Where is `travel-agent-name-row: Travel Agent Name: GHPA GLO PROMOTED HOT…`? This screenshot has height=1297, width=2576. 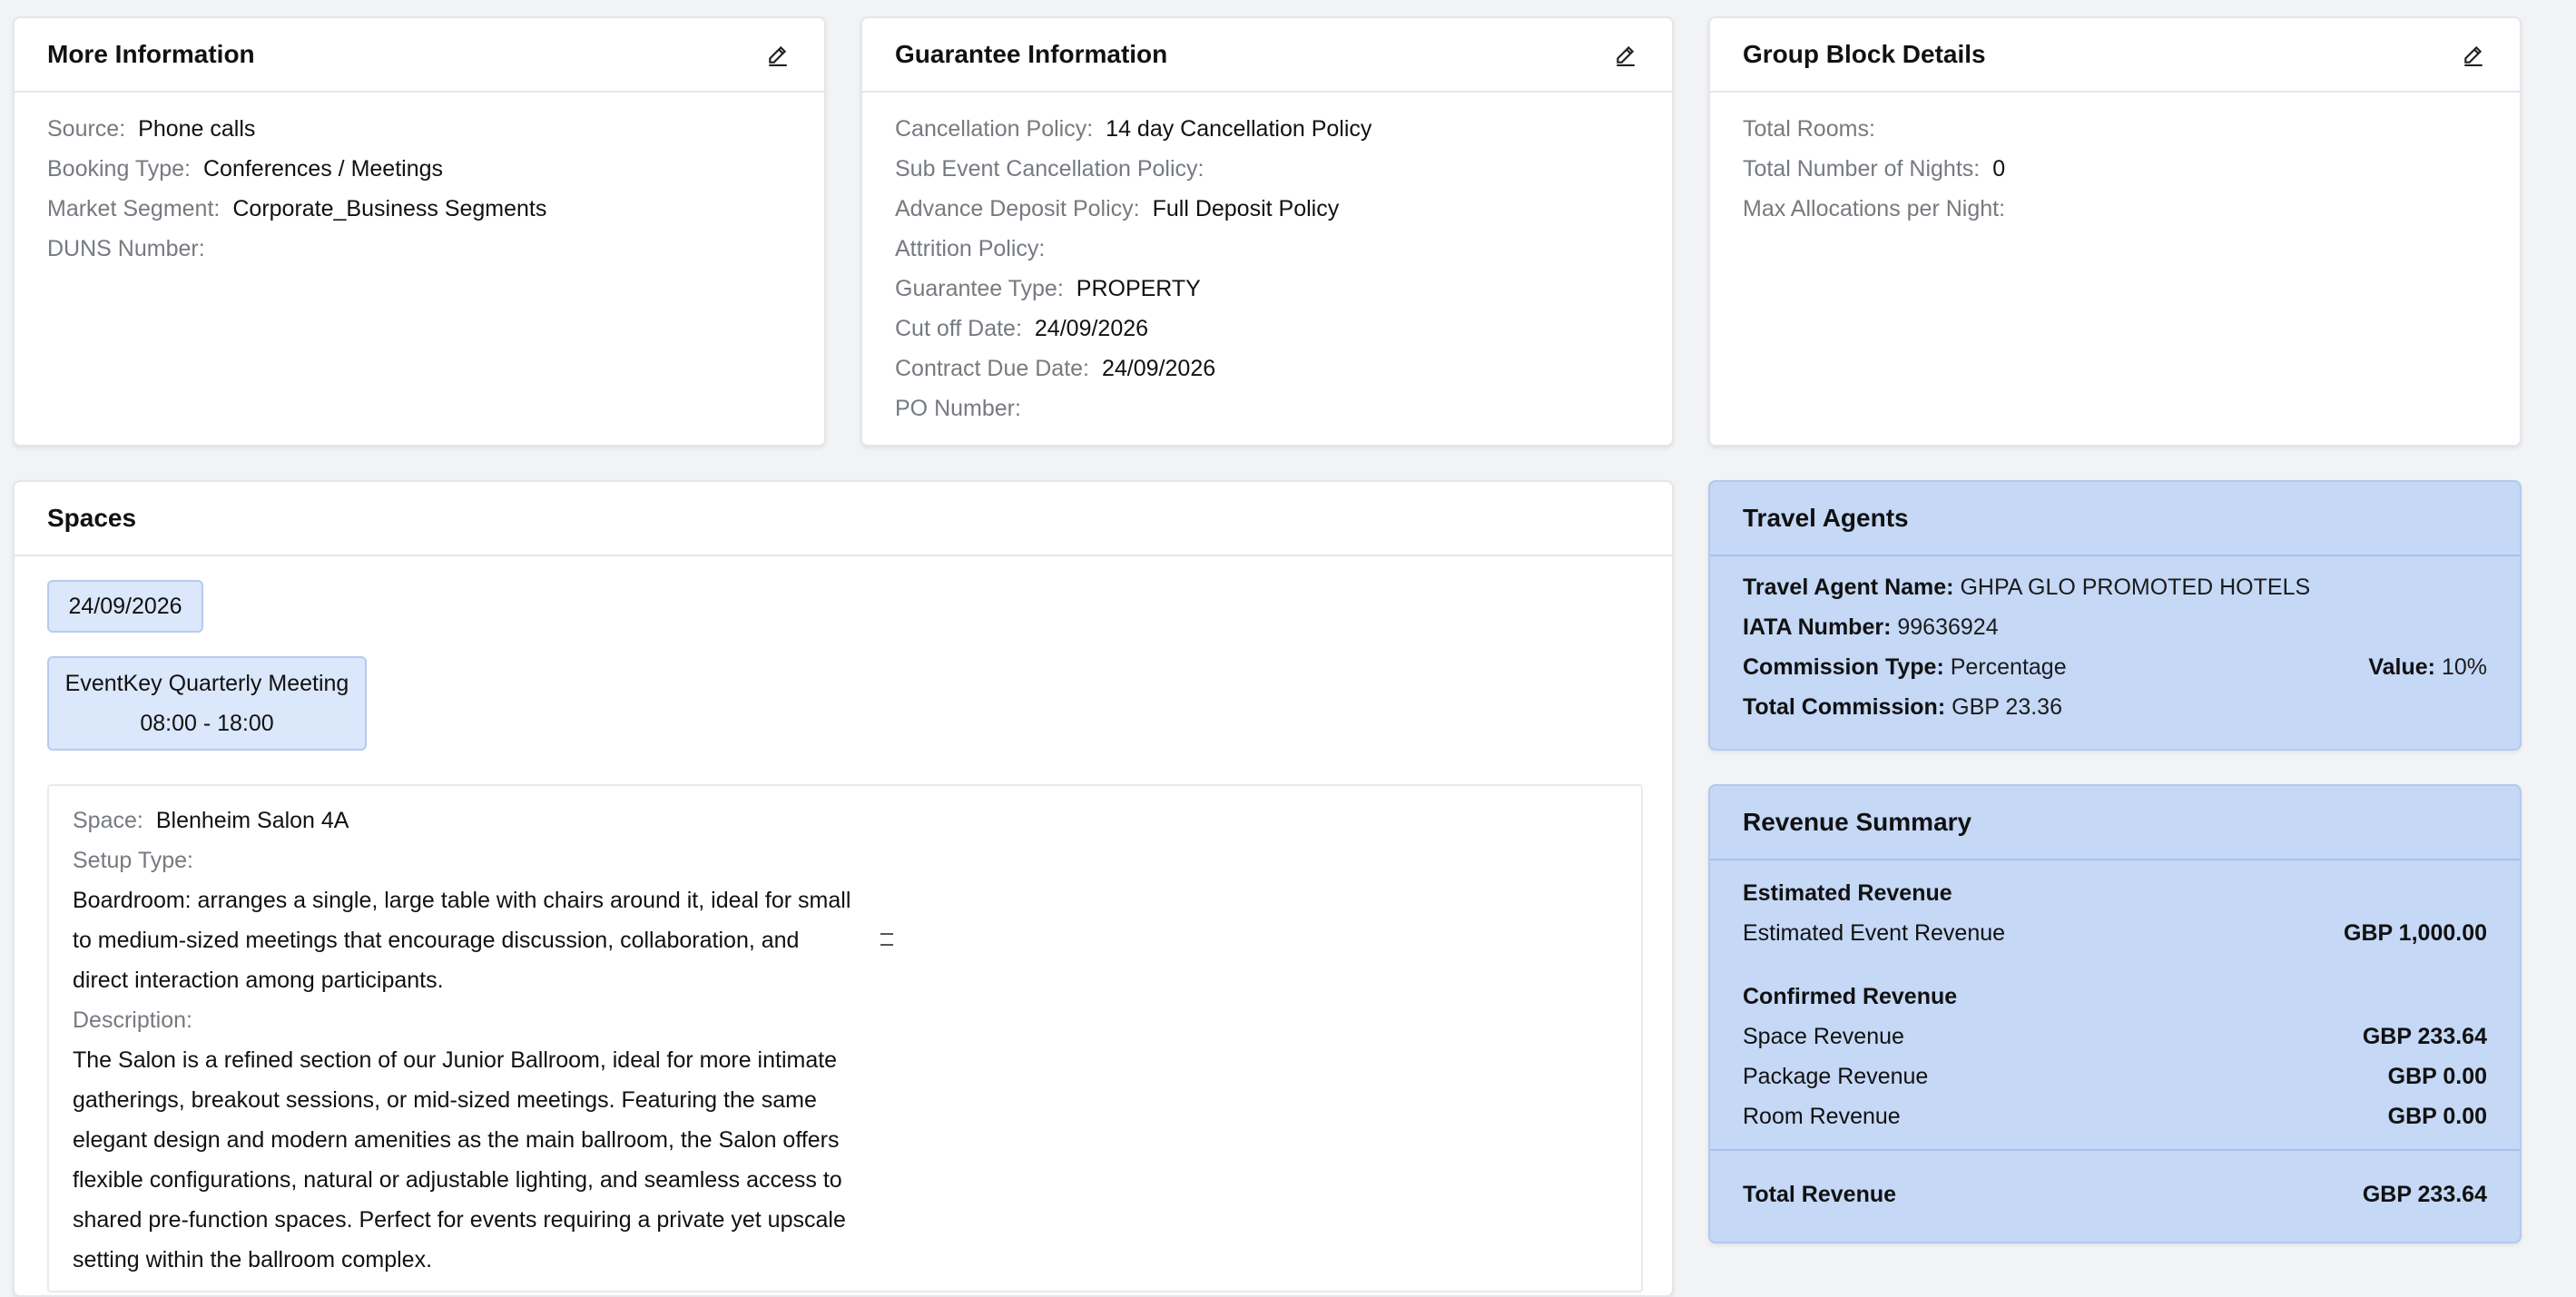 travel-agent-name-row: Travel Agent Name: GHPA GLO PROMOTED HOT… is located at coordinates (2027, 587).